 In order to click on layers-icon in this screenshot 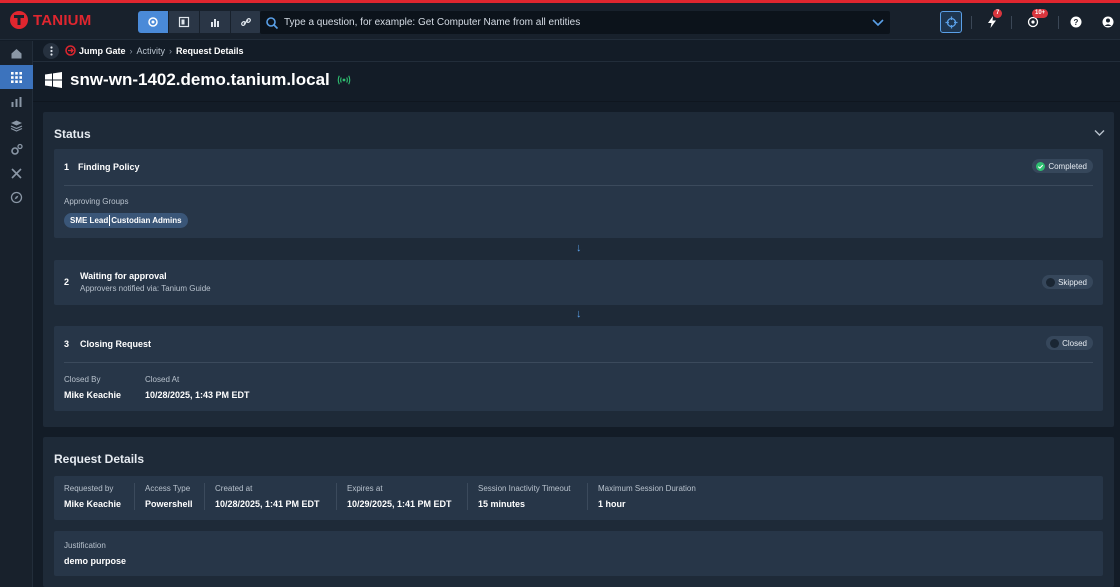, I will do `click(16, 126)`.